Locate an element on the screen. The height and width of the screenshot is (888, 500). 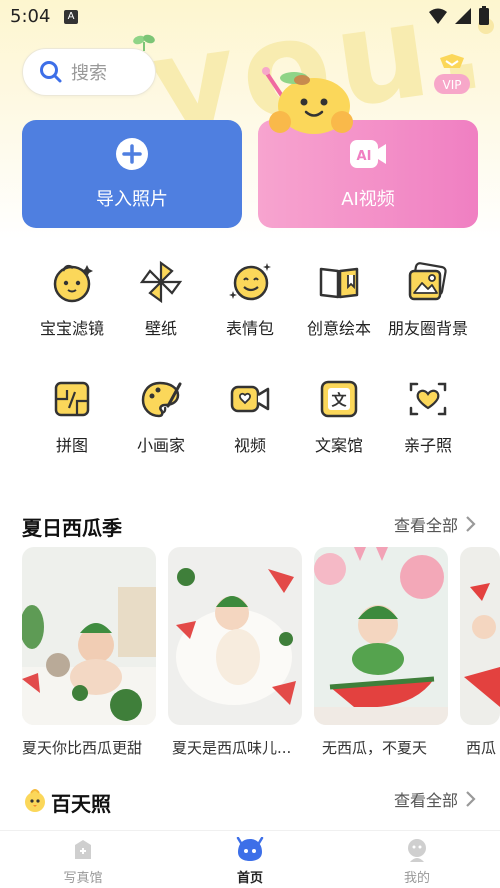
pinwheel-icon is located at coordinates (161, 282).